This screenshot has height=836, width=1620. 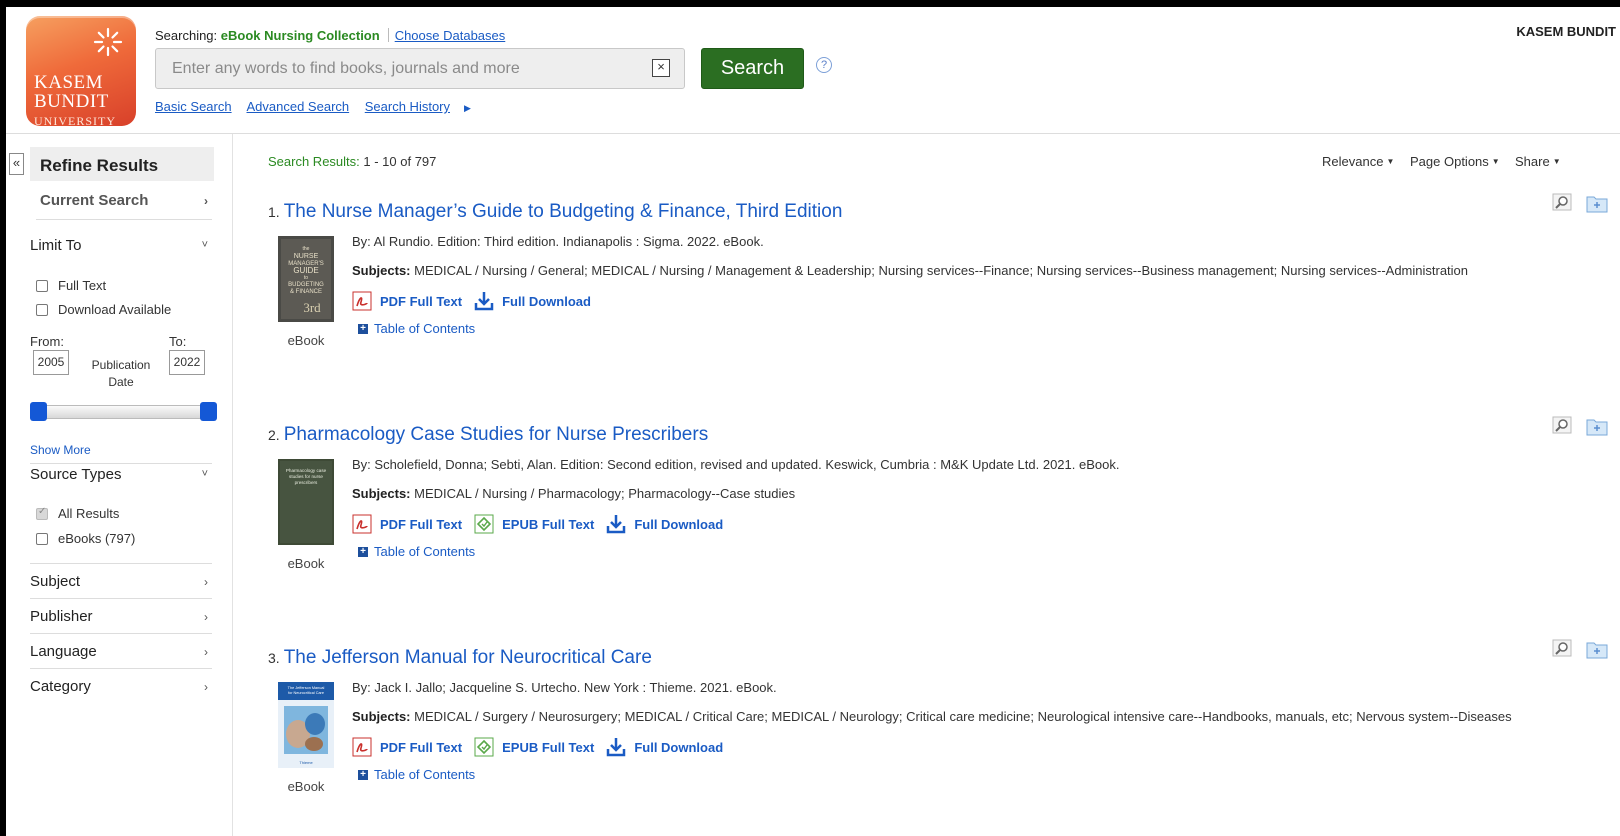 I want to click on cover-text: NURSE, so click(x=306, y=256).